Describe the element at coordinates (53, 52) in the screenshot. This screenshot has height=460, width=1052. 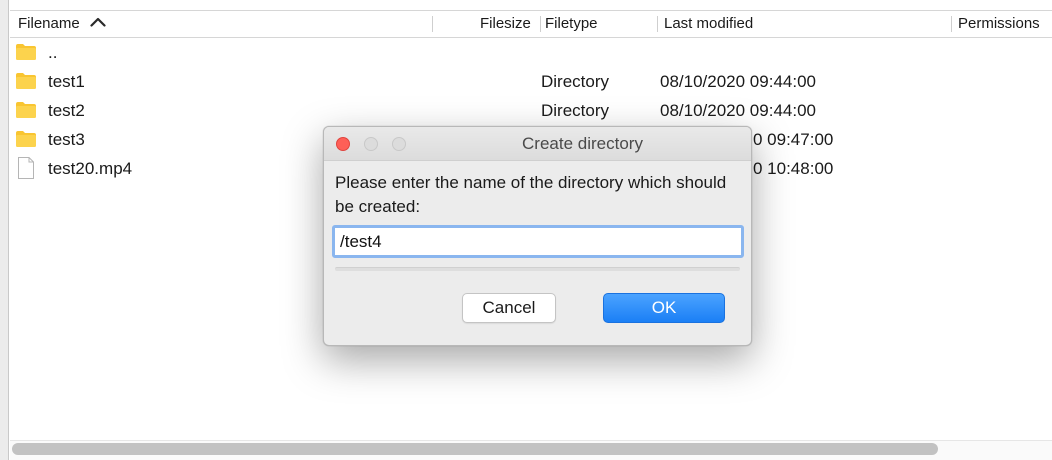
I see `file-name: ..` at that location.